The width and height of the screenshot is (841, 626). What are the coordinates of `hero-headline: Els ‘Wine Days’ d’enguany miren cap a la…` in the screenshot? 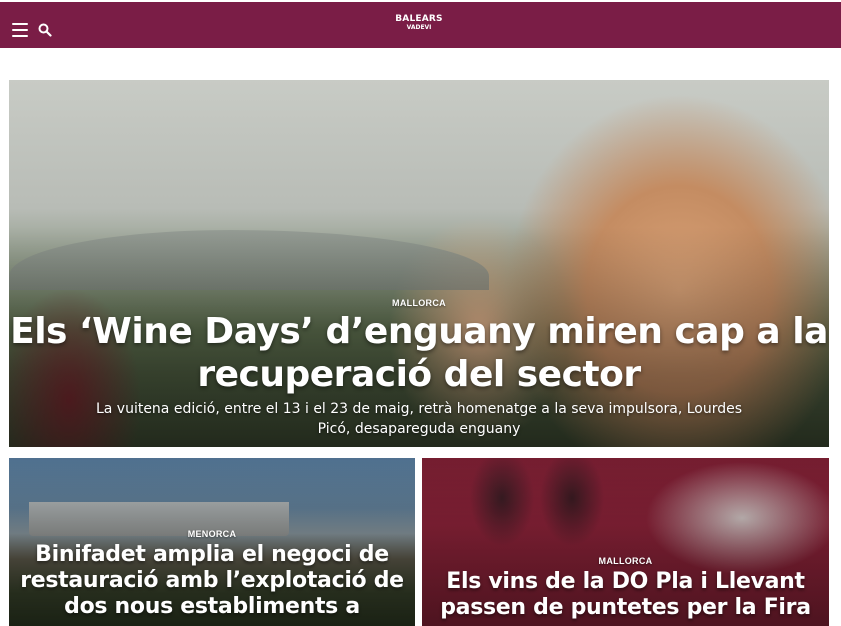 It's located at (419, 353).